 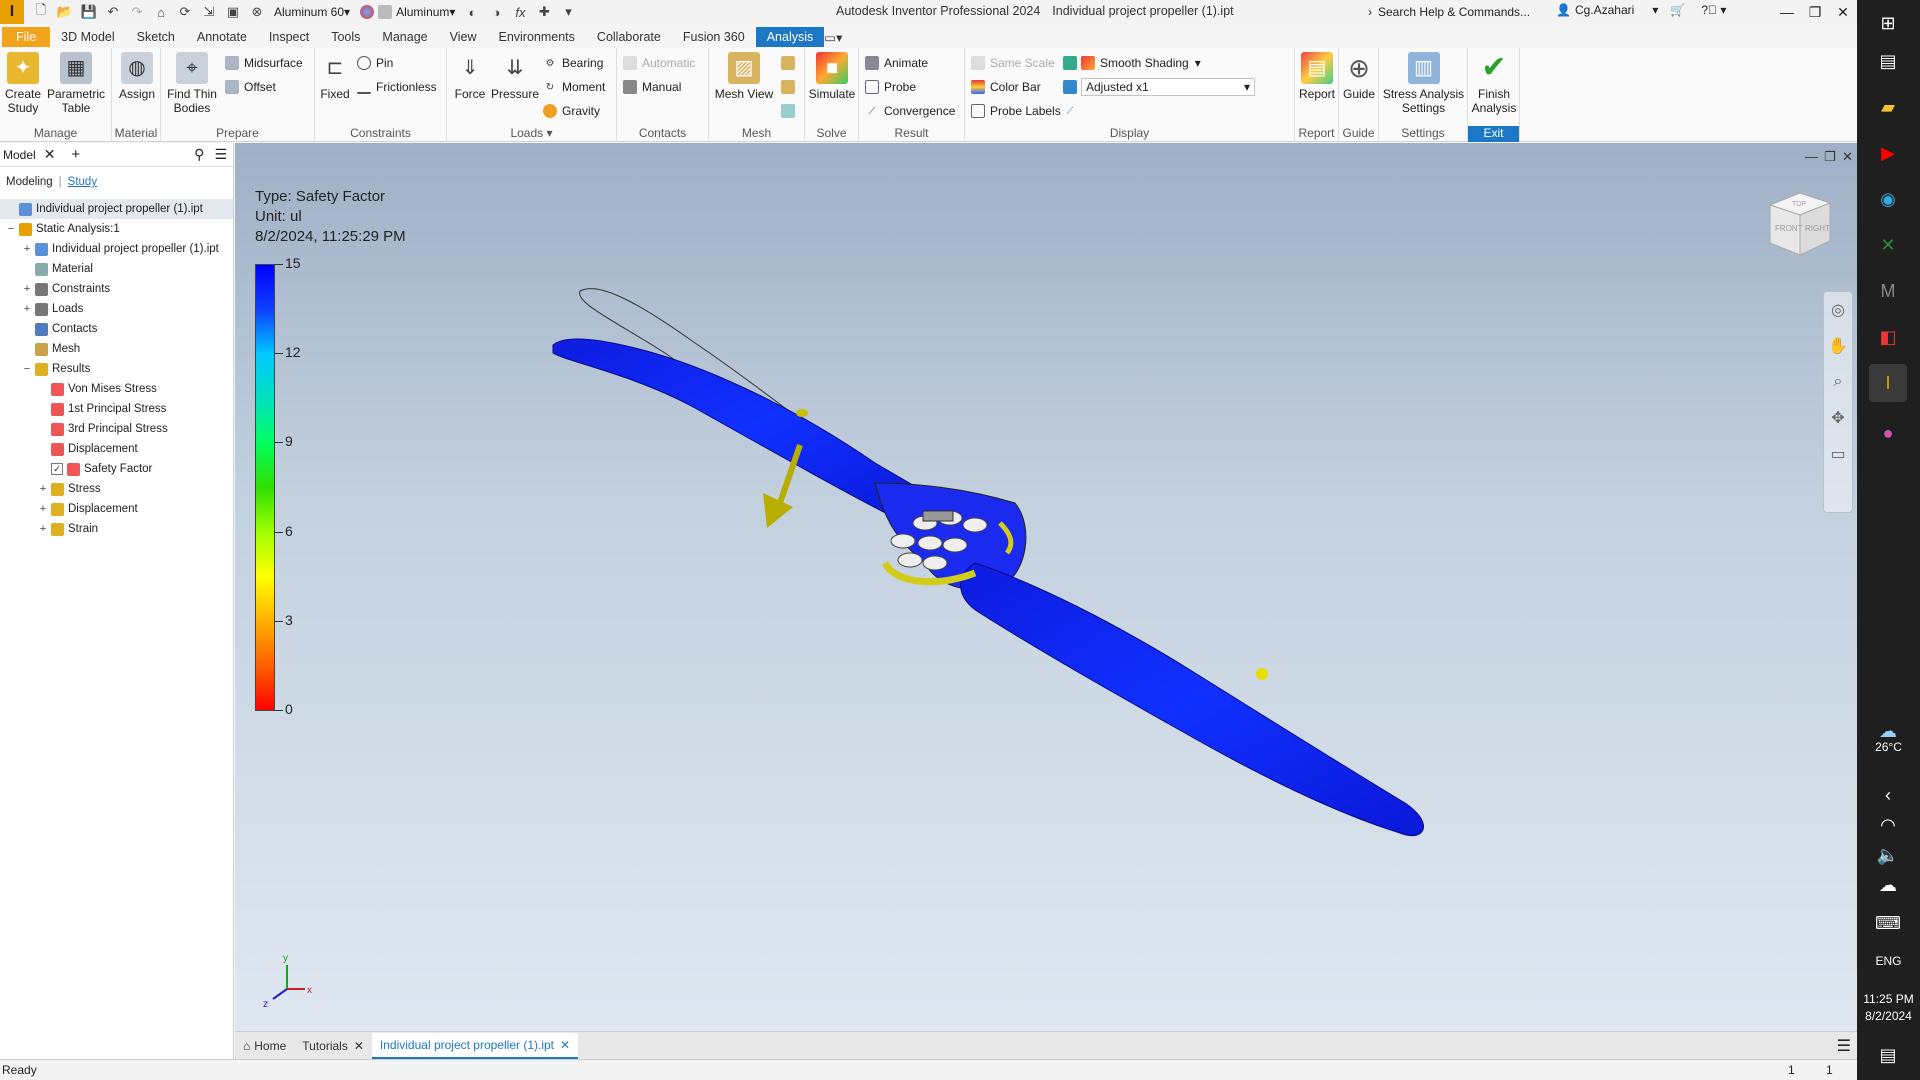 What do you see at coordinates (407, 12) in the screenshot?
I see `material-selector: Aluminum ▾` at bounding box center [407, 12].